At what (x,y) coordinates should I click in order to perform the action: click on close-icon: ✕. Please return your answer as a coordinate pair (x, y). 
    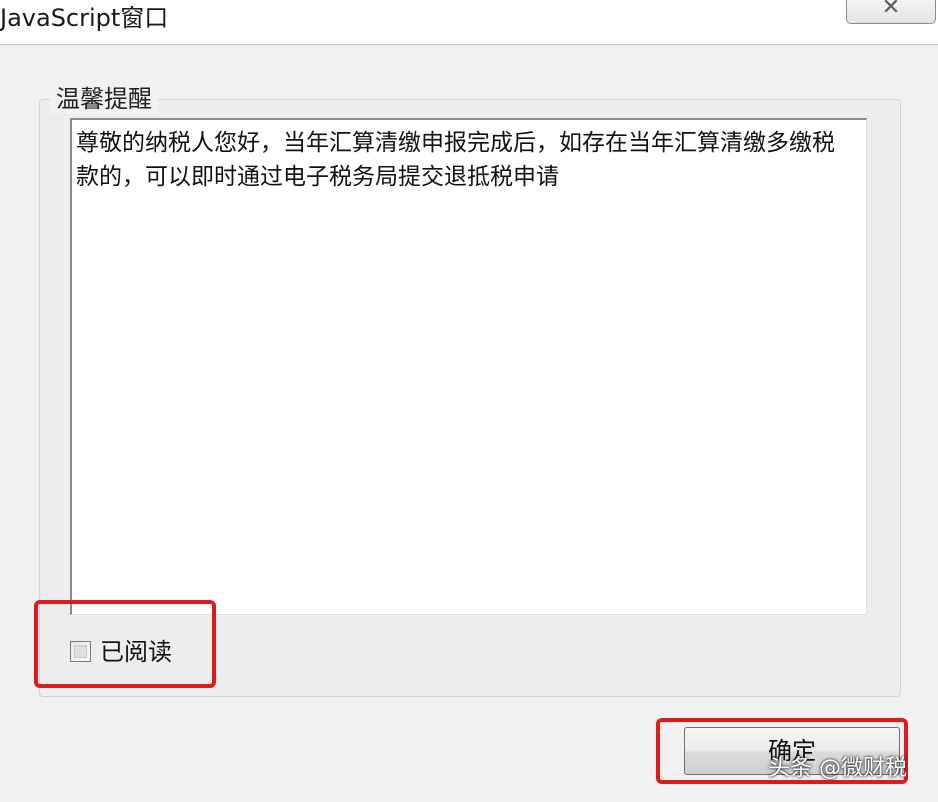
    Looking at the image, I should click on (891, 10).